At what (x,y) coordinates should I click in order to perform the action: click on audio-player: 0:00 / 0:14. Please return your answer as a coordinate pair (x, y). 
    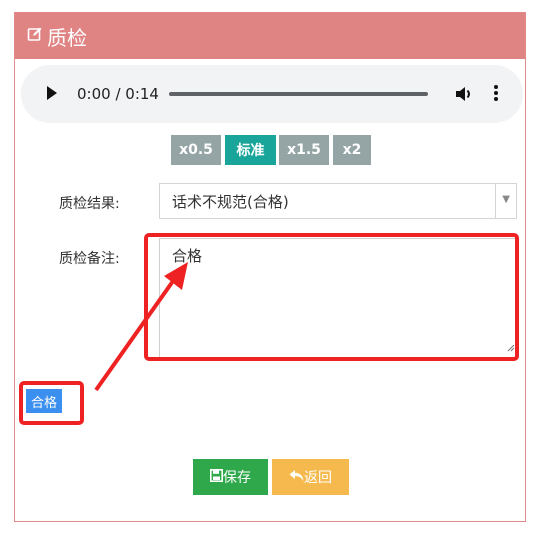
    Looking at the image, I should click on (272, 94).